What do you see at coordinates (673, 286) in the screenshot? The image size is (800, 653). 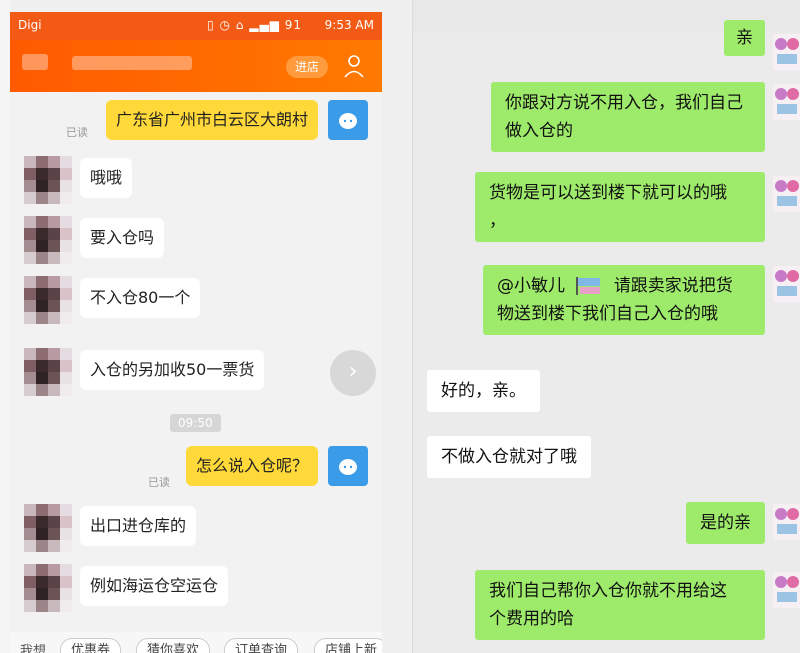 I see `message-text: 请跟卖家说把货` at bounding box center [673, 286].